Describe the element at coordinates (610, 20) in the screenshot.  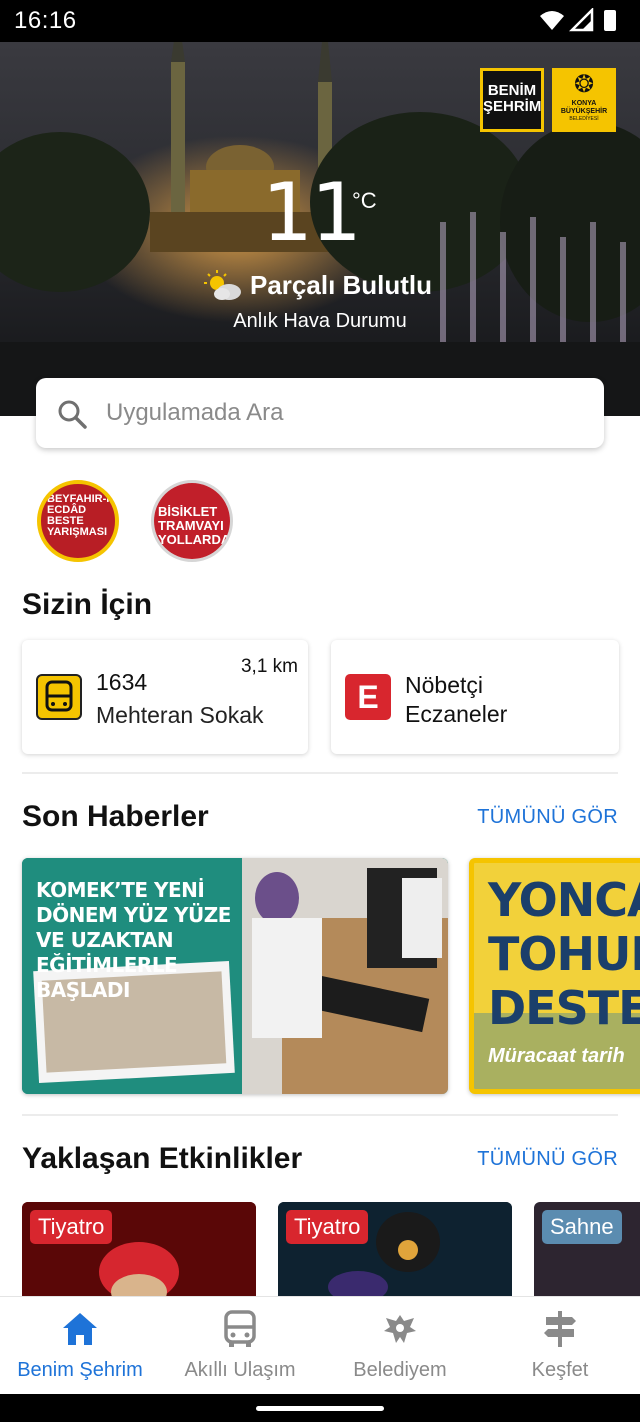
I see `battery-icon` at that location.